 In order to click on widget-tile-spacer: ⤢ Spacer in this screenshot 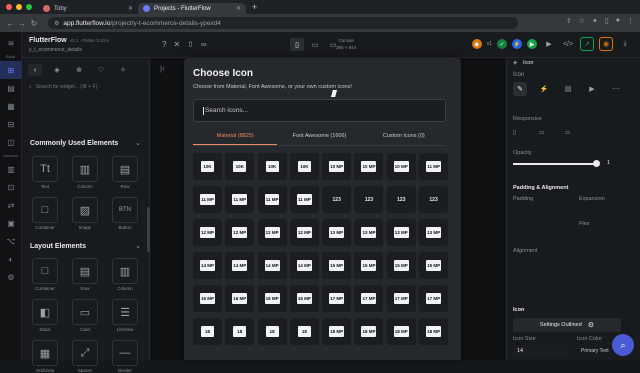, I will do `click(85, 356)`.